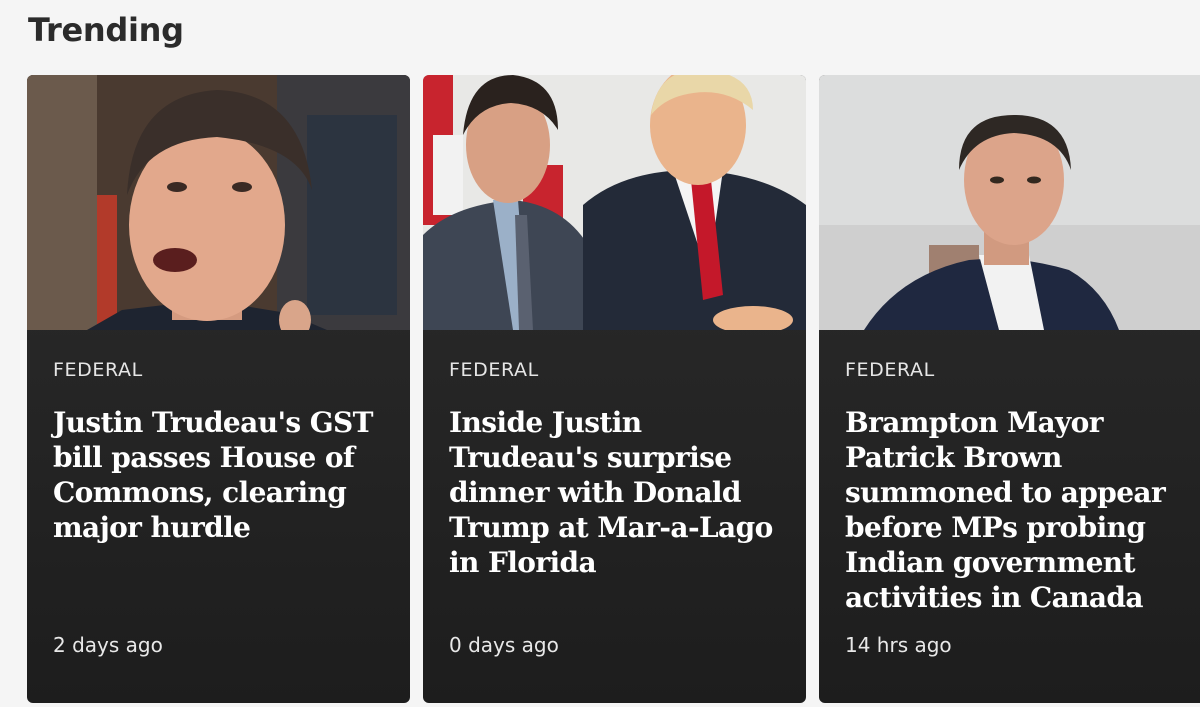 This screenshot has width=1200, height=707. I want to click on photo-politician-speaking, so click(218, 202).